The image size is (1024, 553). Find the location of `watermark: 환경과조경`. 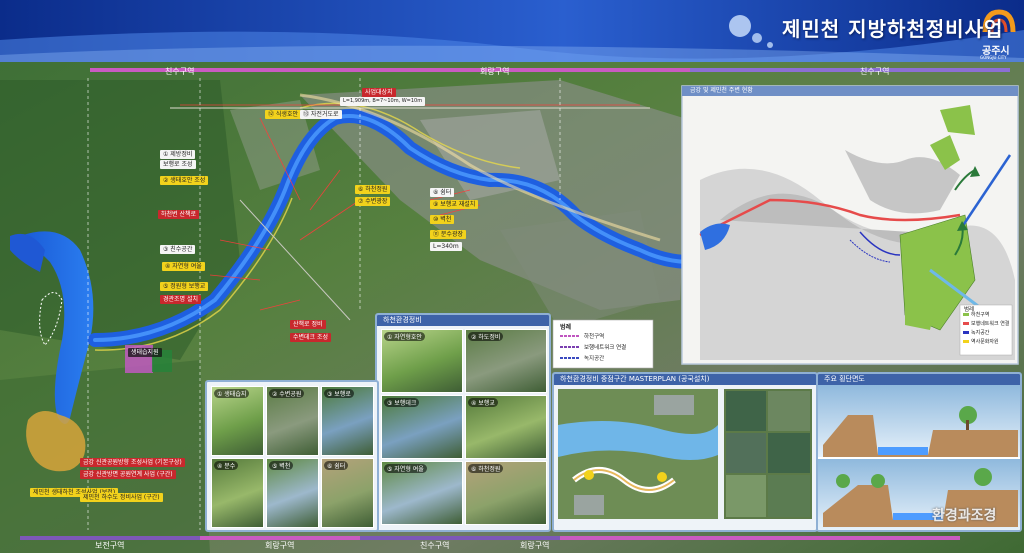

watermark: 환경과조경 is located at coordinates (964, 516).